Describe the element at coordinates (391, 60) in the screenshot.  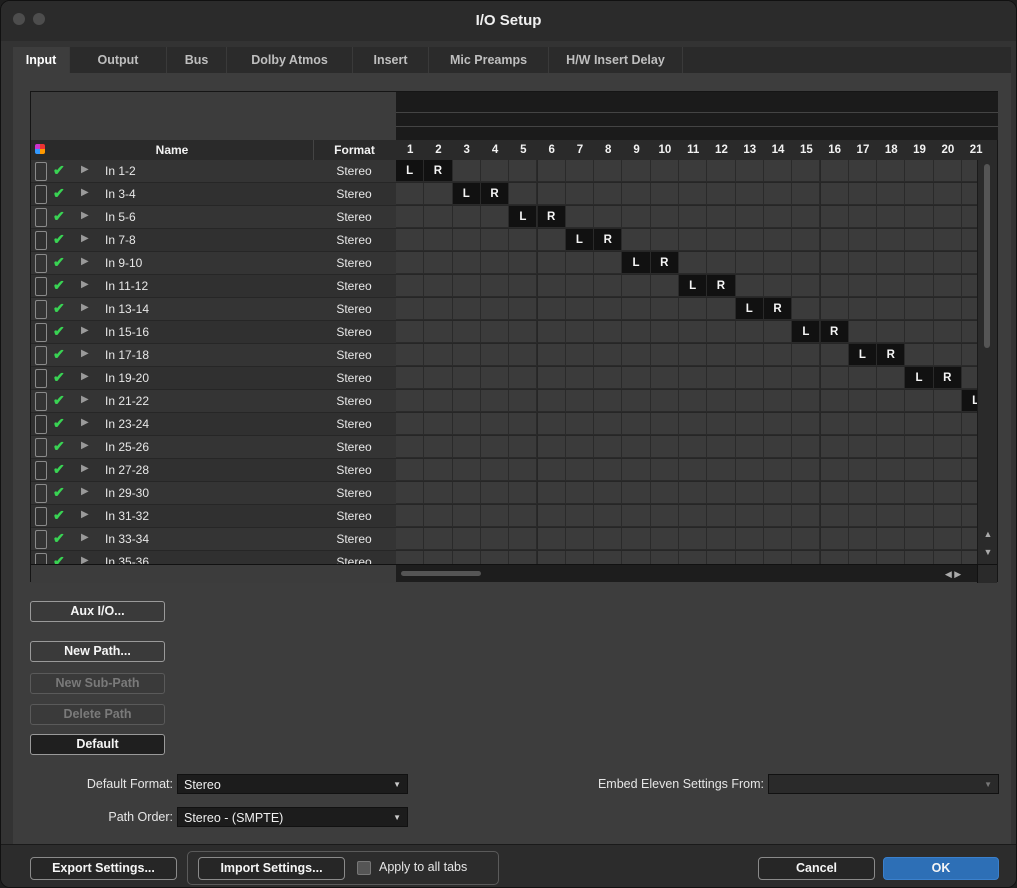
I see `tab-insert: Insert` at that location.